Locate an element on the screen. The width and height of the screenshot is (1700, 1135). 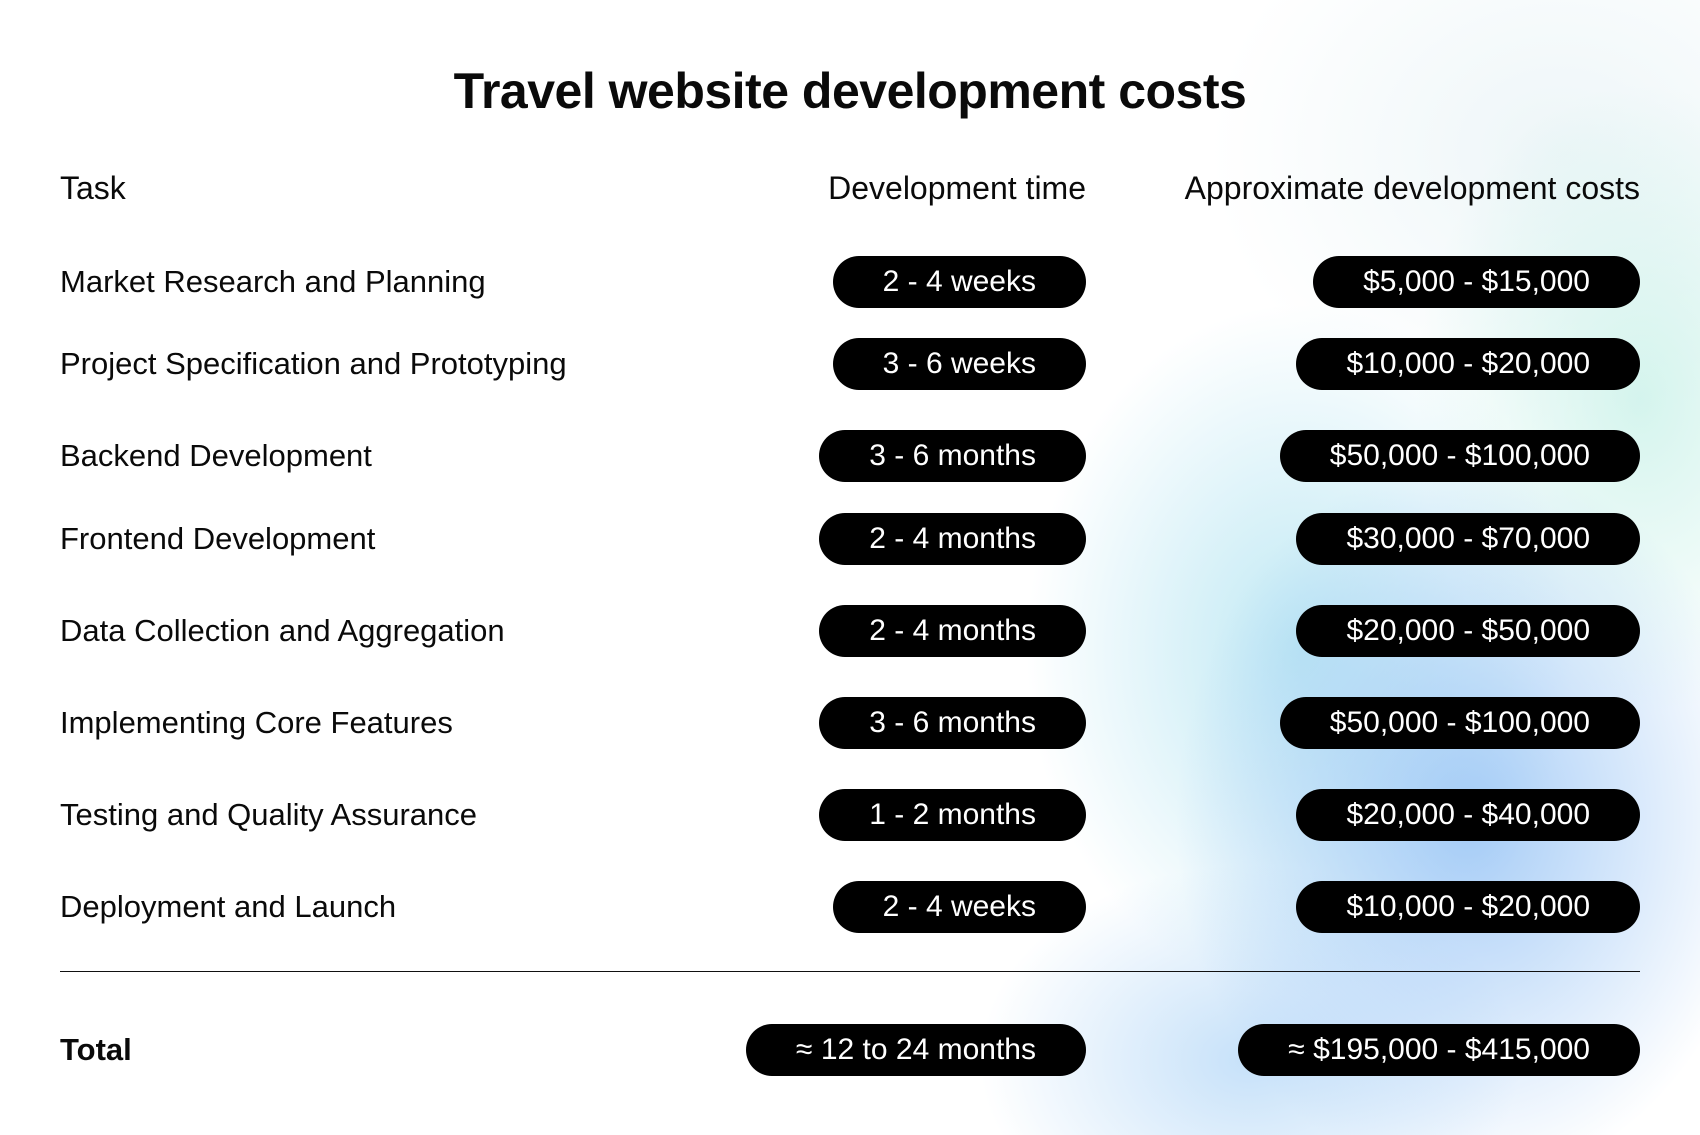
task-name: Frontend Development is located at coordinates (218, 538).